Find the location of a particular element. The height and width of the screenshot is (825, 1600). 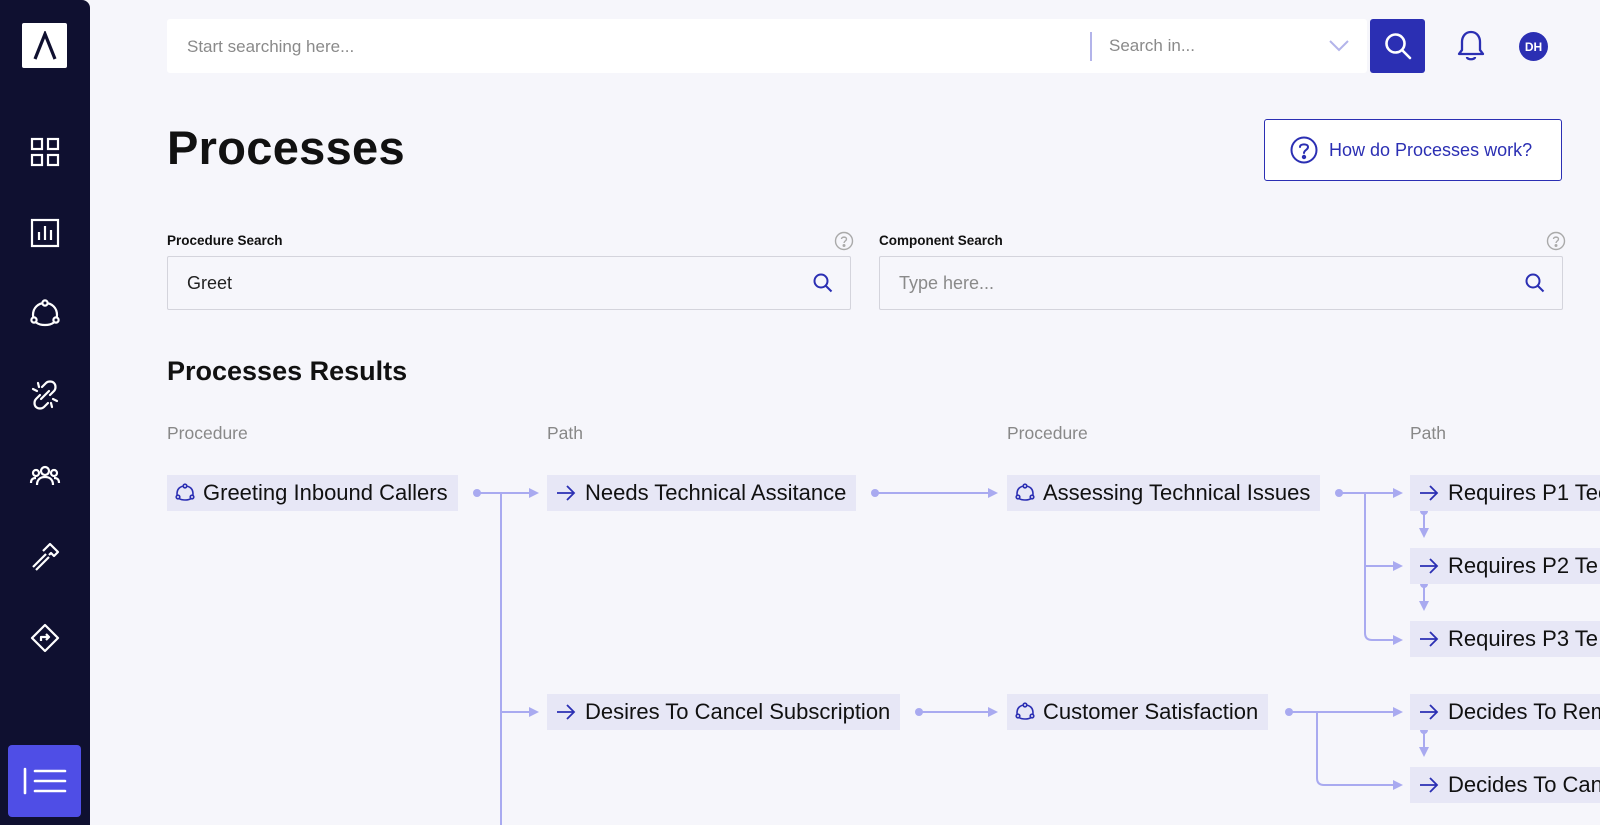

procedure-node-assessing: Assessing Technical Issues is located at coordinates (1164, 493).